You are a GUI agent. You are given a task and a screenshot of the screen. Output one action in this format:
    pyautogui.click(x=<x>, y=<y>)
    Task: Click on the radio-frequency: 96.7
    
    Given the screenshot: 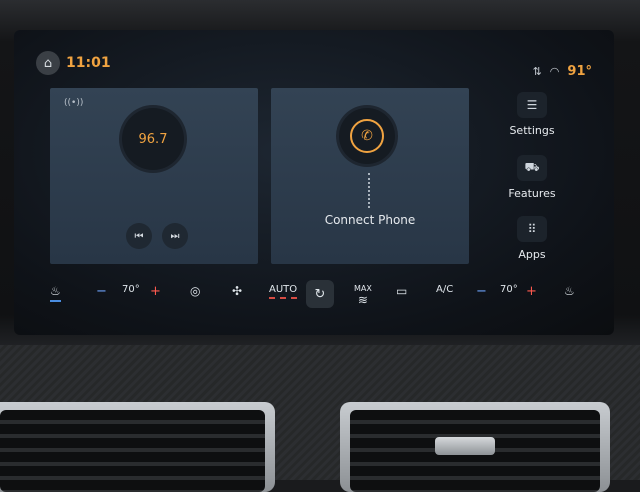 What is the action you would take?
    pyautogui.click(x=153, y=139)
    